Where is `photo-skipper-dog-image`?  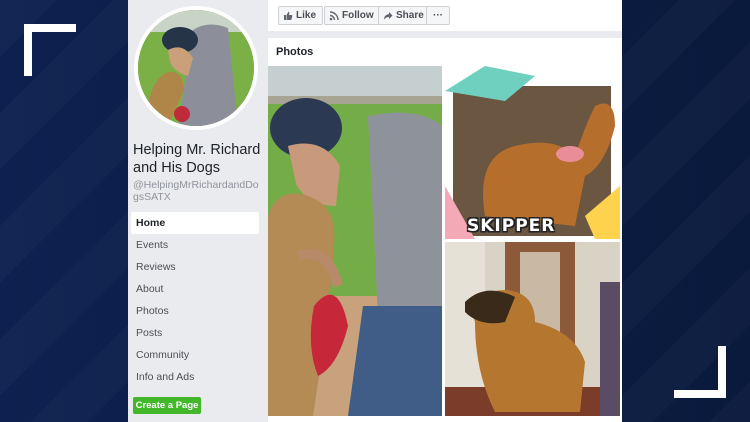
photo-skipper-dog-image is located at coordinates (532, 152).